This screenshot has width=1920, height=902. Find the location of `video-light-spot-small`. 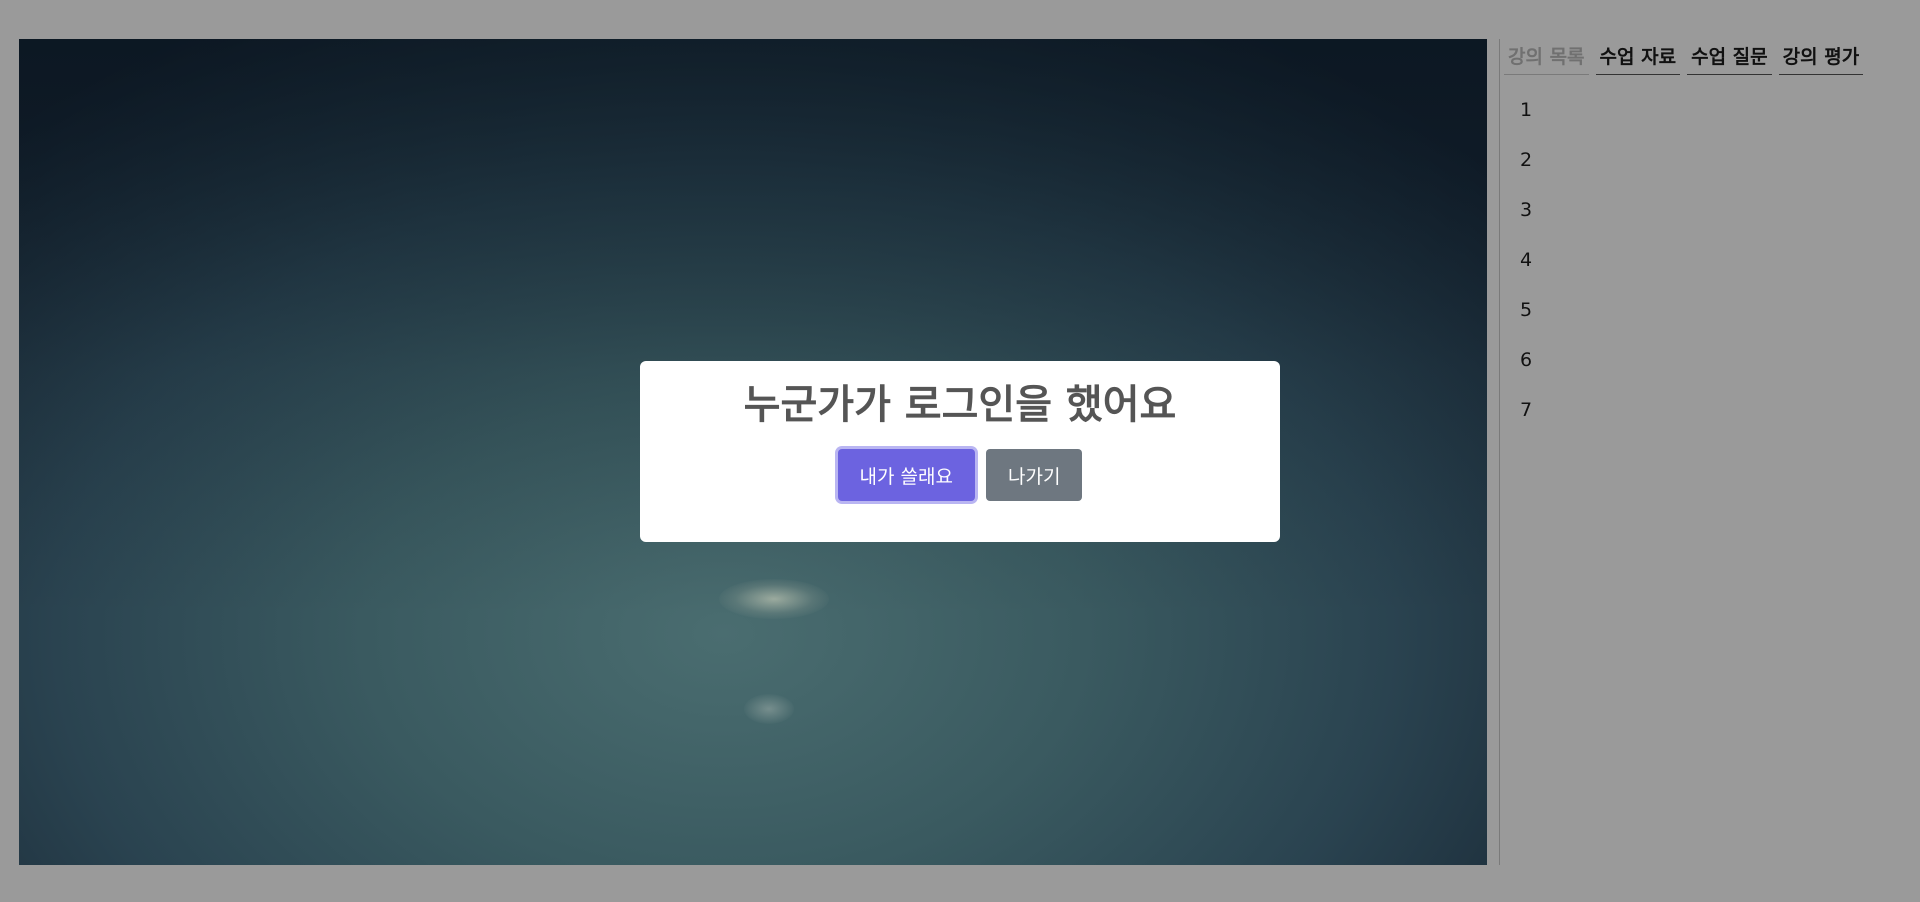

video-light-spot-small is located at coordinates (769, 709).